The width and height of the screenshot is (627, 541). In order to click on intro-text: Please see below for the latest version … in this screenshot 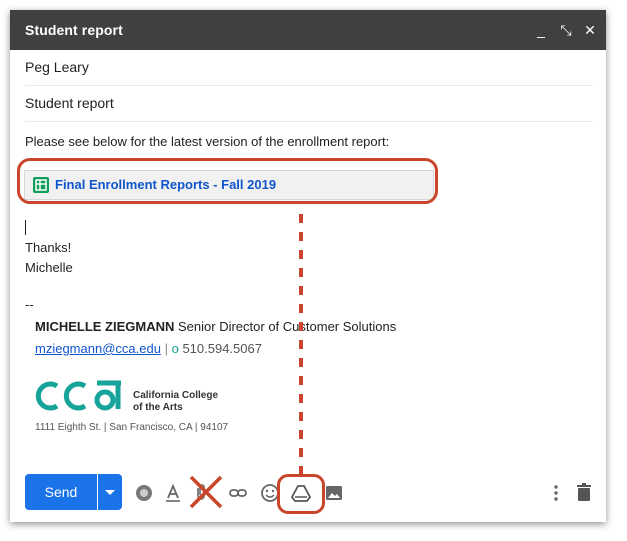, I will do `click(207, 141)`.